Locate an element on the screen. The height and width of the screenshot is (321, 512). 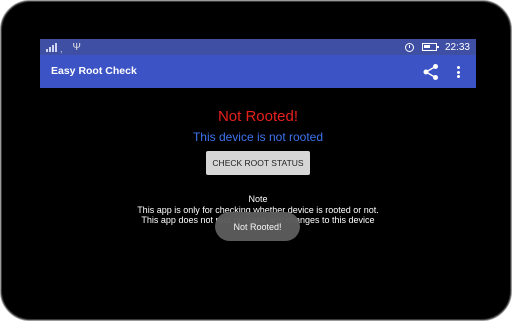
toast-message: Not Rooted! is located at coordinates (257, 226).